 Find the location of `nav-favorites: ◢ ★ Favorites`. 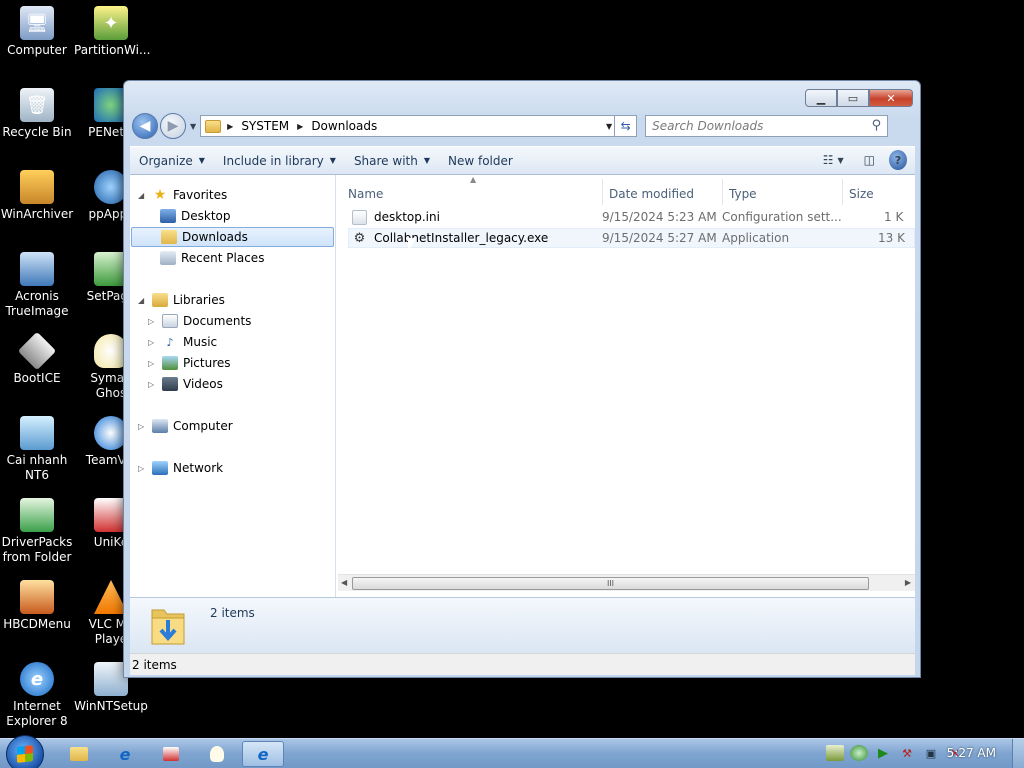

nav-favorites: ◢ ★ Favorites is located at coordinates (182, 195).